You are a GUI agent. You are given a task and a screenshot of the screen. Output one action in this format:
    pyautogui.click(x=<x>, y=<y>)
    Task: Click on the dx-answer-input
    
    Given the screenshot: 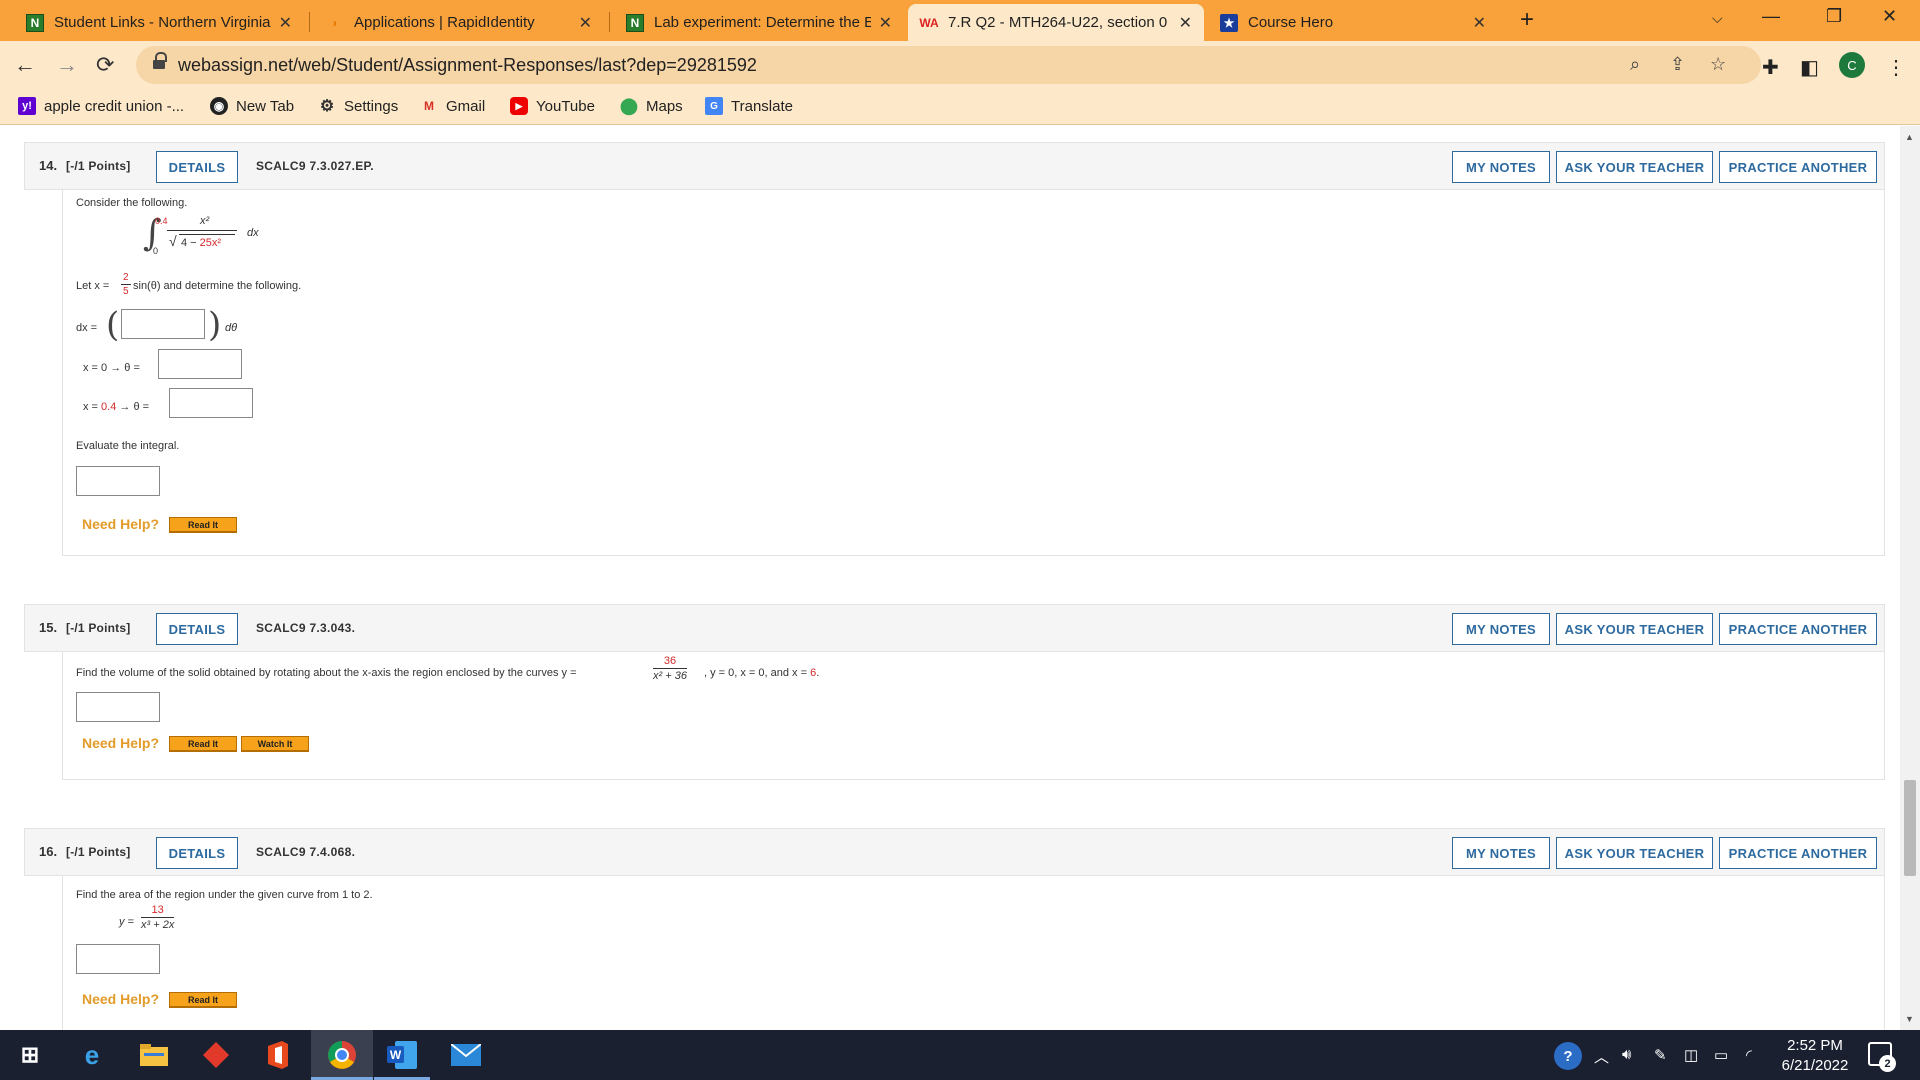 What is the action you would take?
    pyautogui.click(x=163, y=324)
    